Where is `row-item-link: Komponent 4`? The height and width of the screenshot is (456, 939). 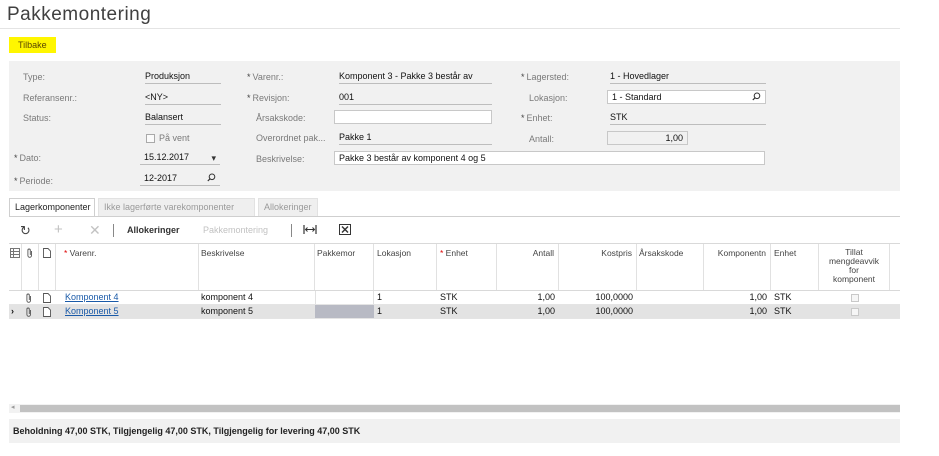
row-item-link: Komponent 4 is located at coordinates (131, 297).